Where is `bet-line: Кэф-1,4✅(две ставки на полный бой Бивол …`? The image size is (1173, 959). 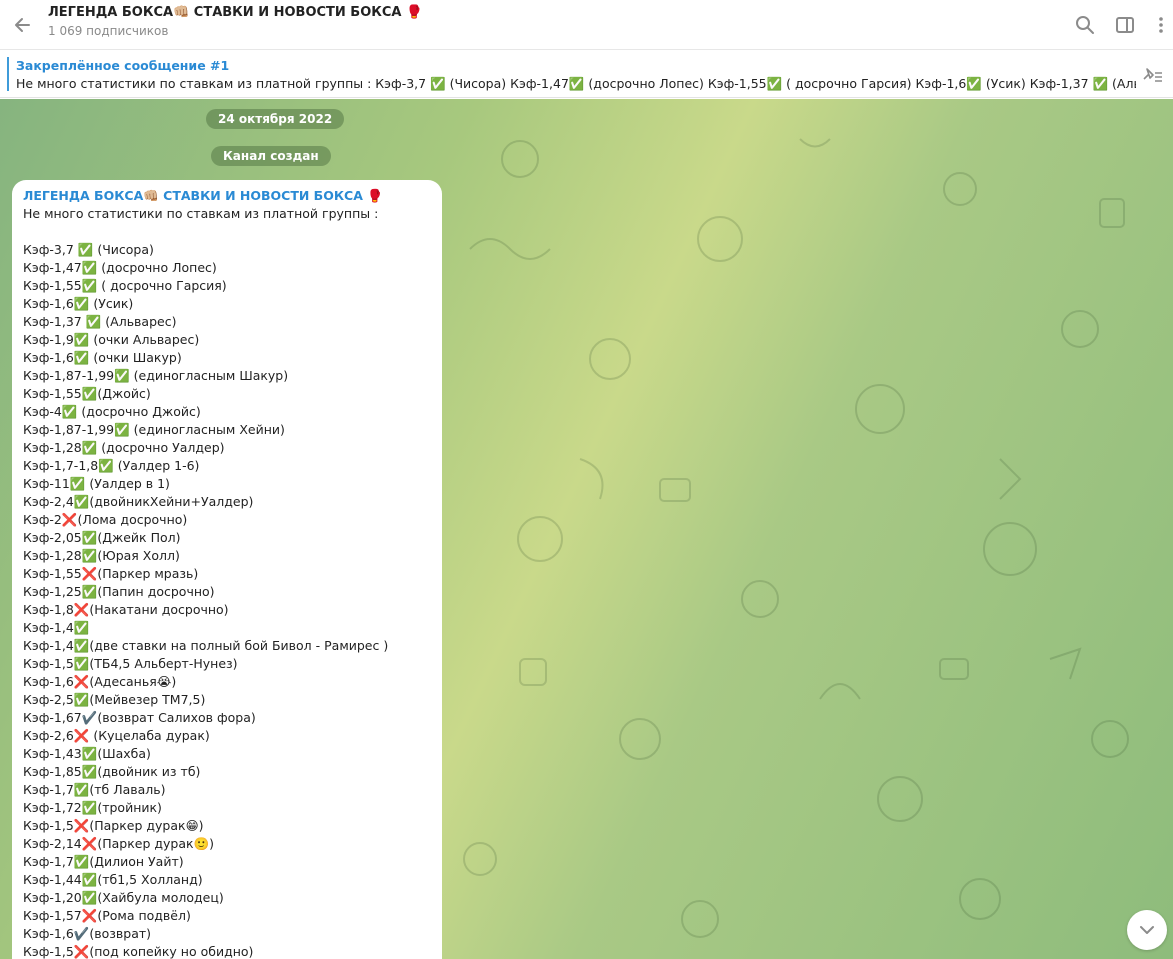
bet-line: Кэф-1,4✅(две ставки на полный бой Бивол … is located at coordinates (206, 645).